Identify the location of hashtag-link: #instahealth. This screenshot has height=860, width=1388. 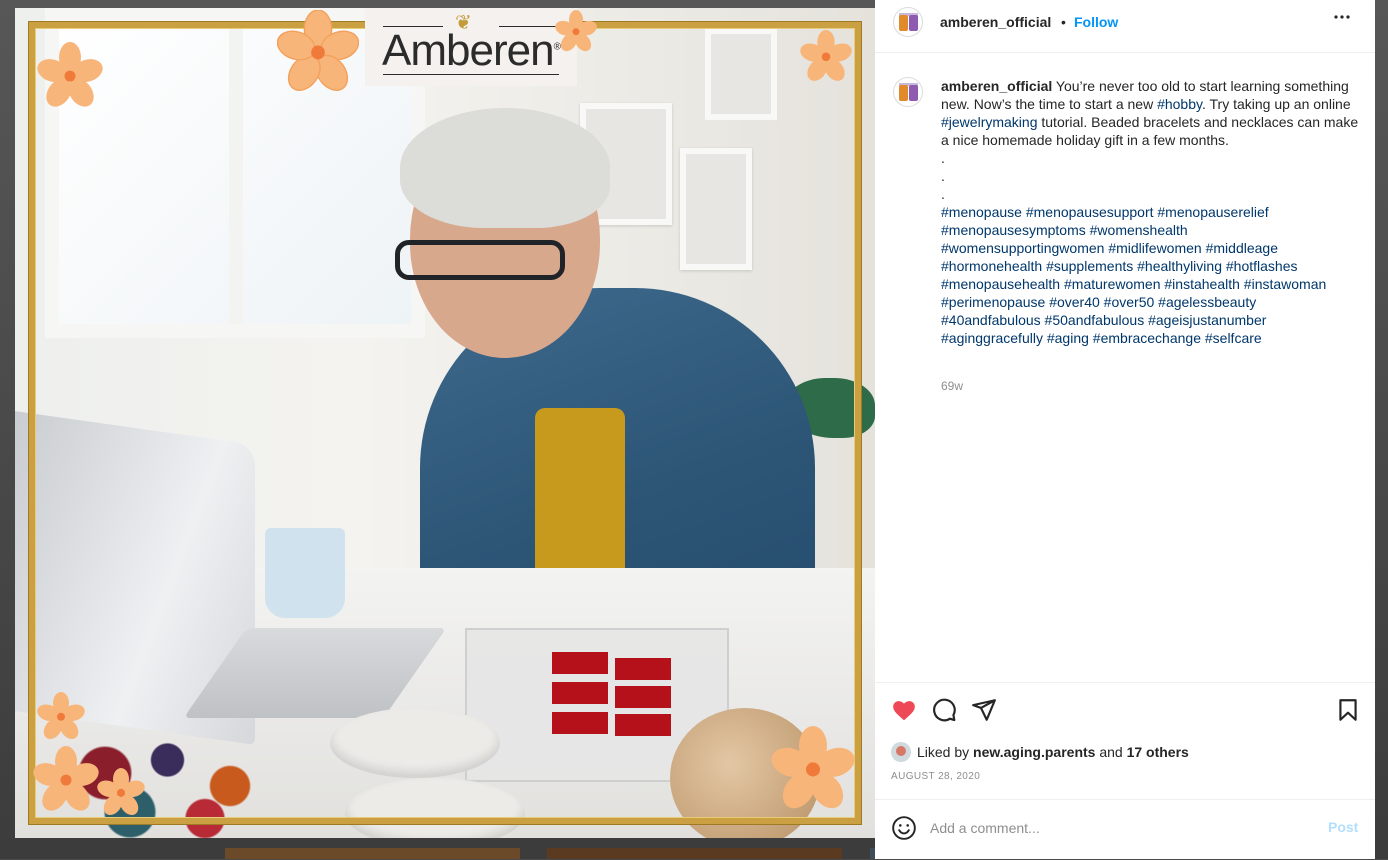
(1202, 284).